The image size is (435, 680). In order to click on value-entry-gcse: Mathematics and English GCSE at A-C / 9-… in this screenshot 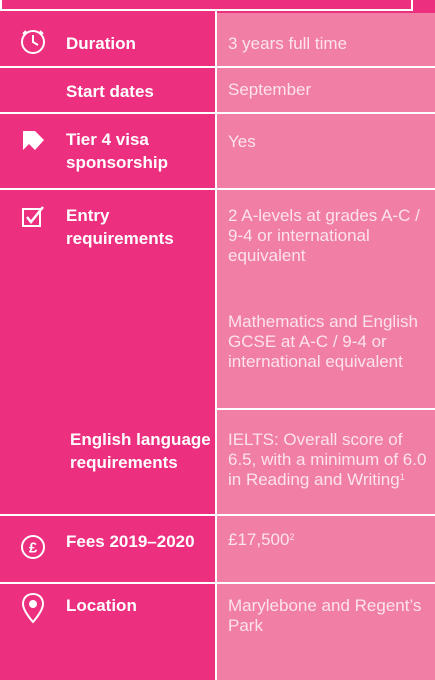, I will do `click(323, 341)`.